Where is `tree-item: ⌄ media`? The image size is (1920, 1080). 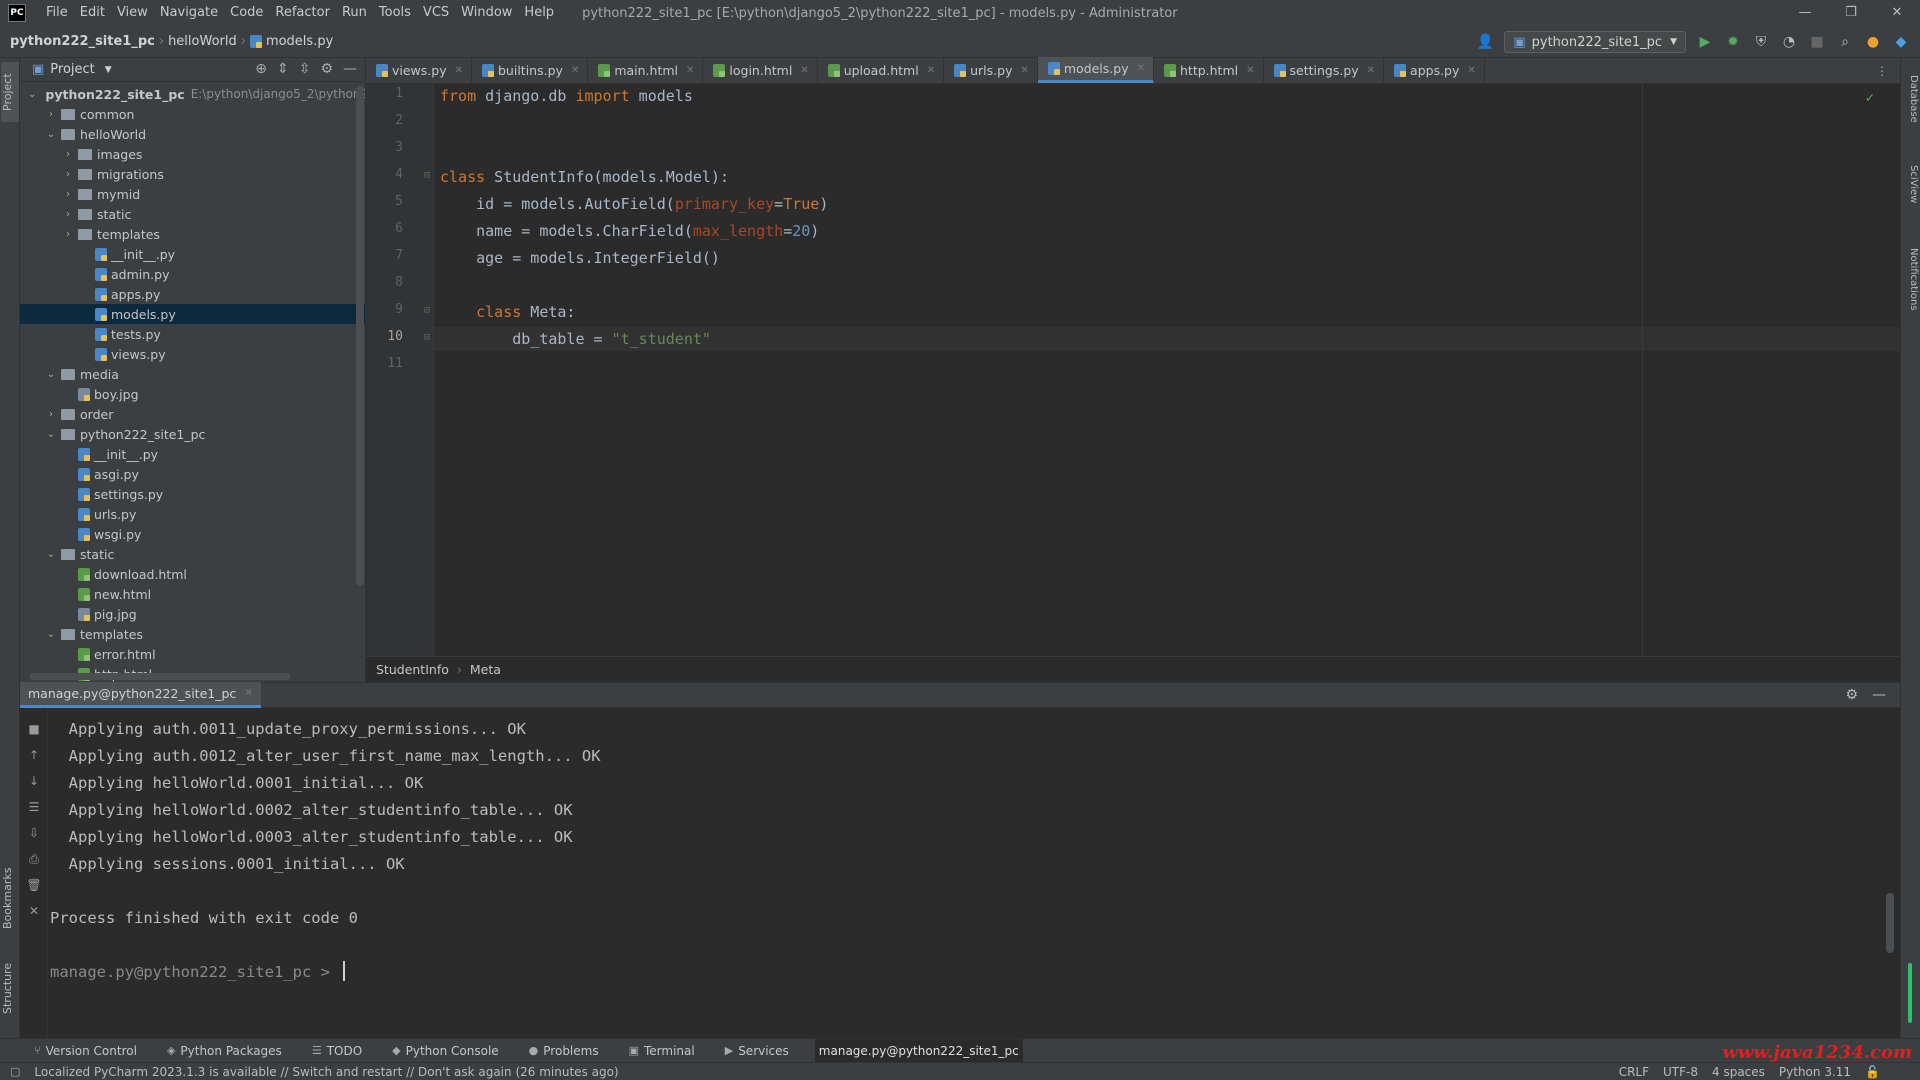 tree-item: ⌄ media is located at coordinates (192, 374).